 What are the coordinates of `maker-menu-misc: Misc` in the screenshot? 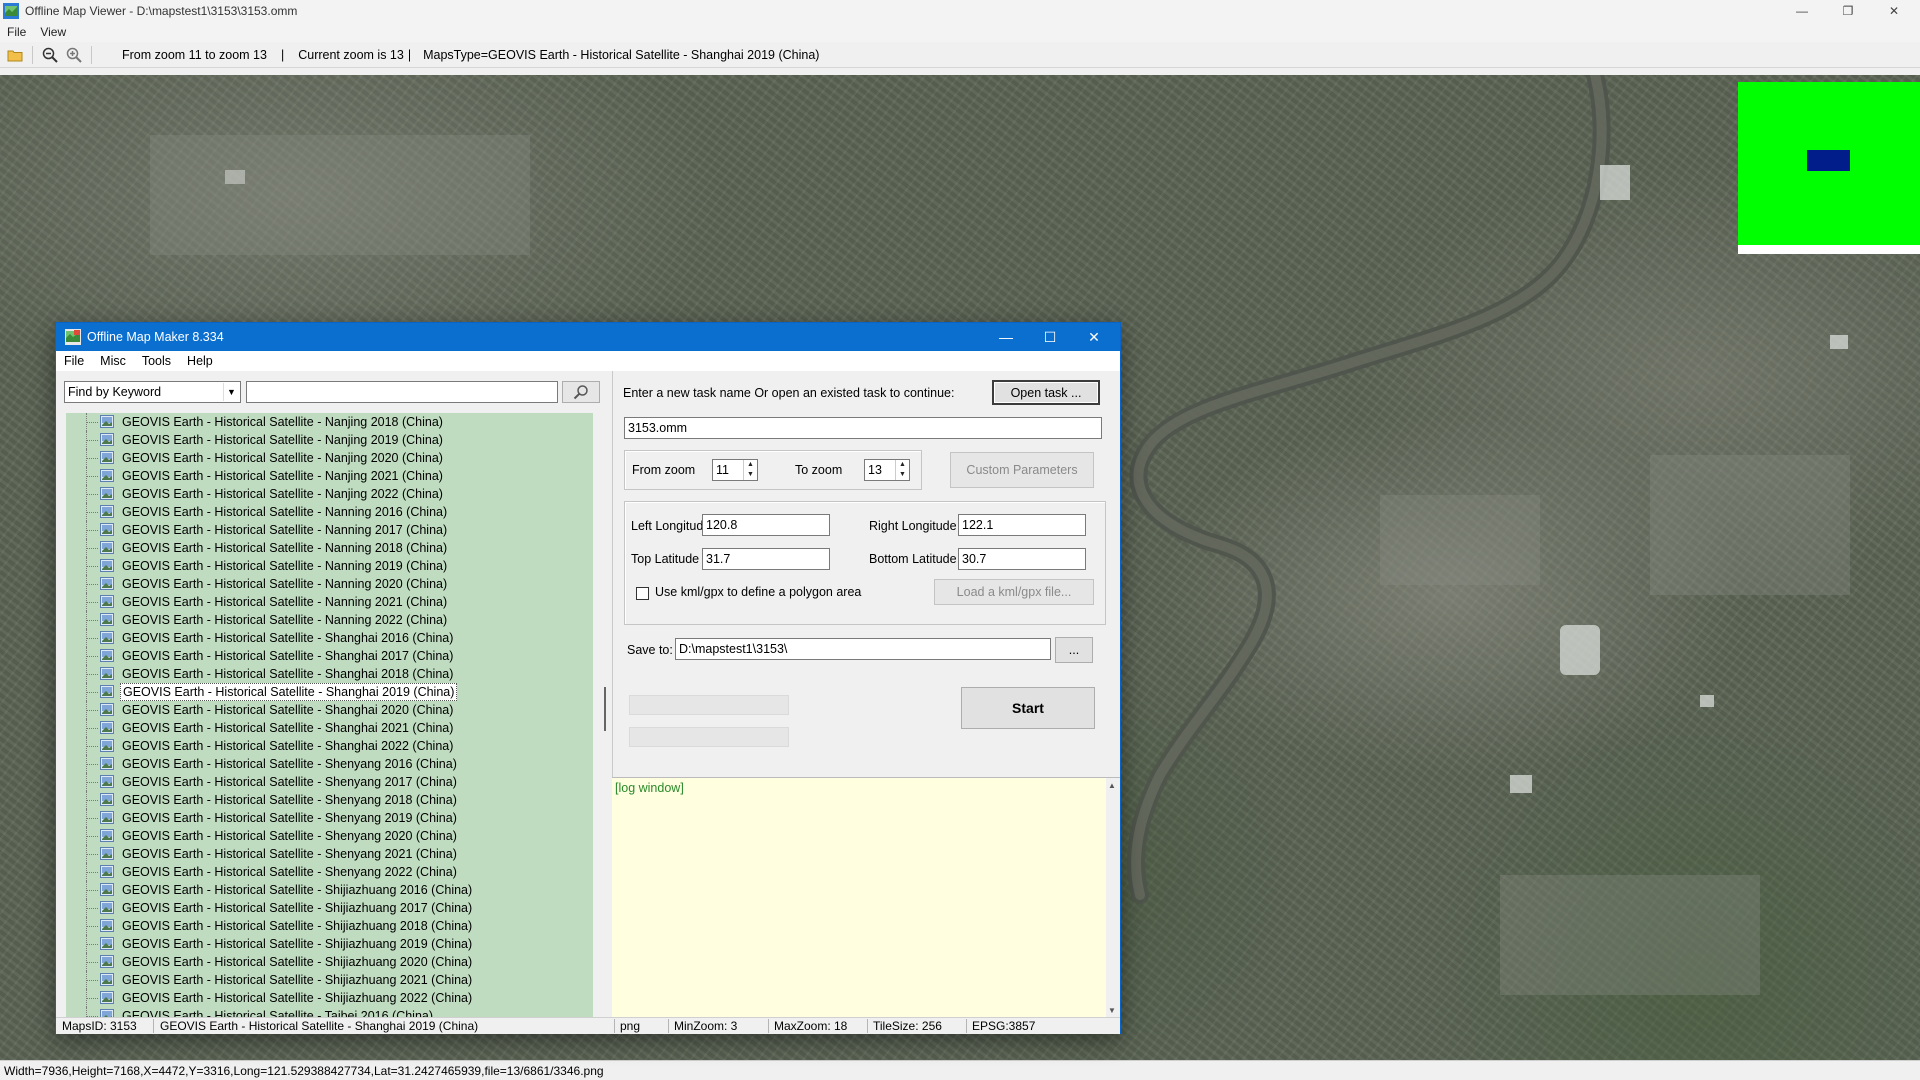 It's located at (113, 361).